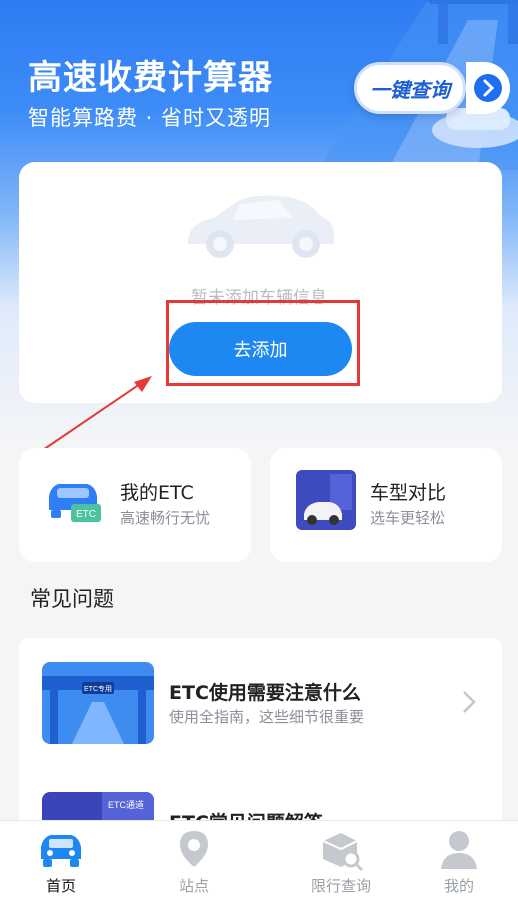  I want to click on faq-item: ETC专用 ETC使用需要注意什么 使用全指南，这些细节很重要, so click(260, 693).